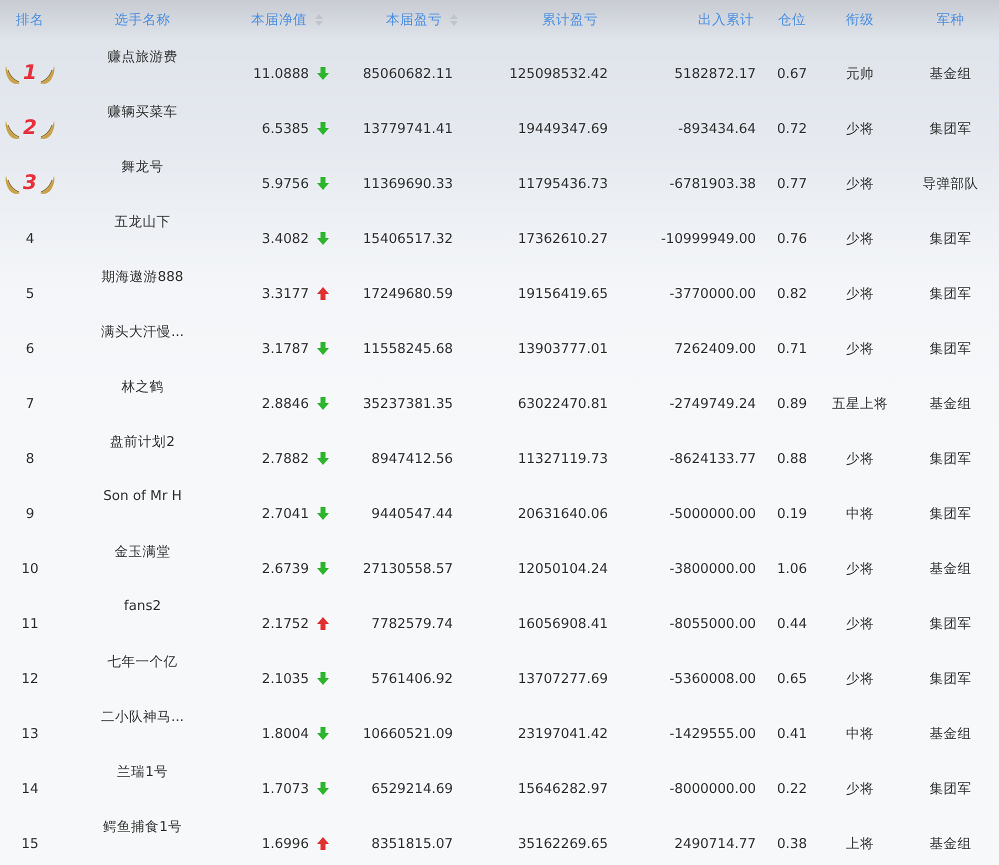 The width and height of the screenshot is (999, 865). What do you see at coordinates (713, 624) in the screenshot?
I see `cash-flow: -8055000.00` at bounding box center [713, 624].